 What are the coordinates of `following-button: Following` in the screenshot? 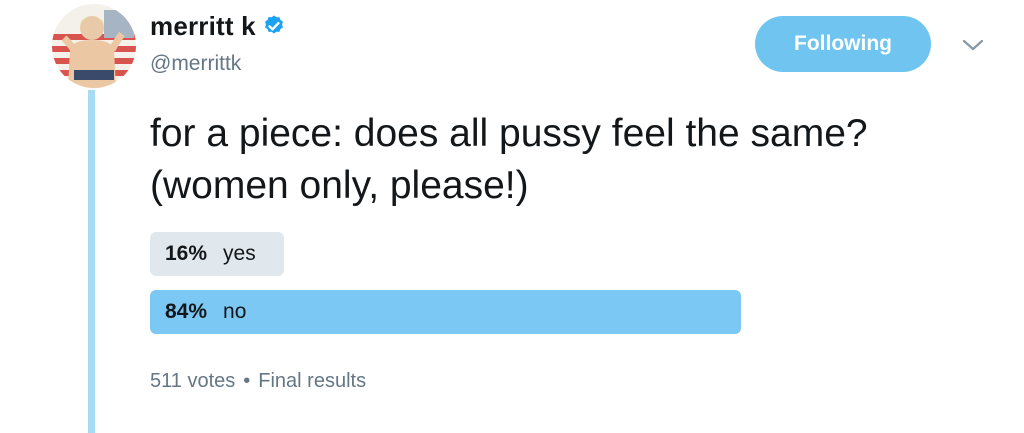 It's located at (843, 44).